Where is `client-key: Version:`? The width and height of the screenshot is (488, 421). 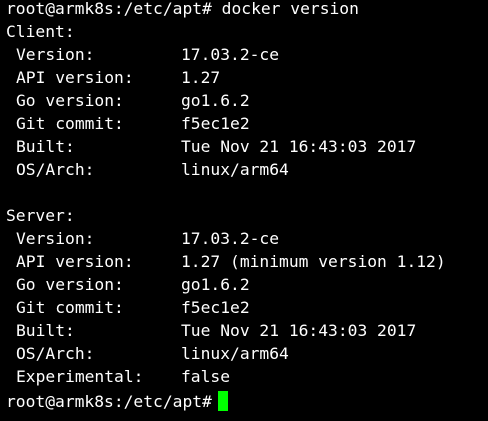
client-key: Version: is located at coordinates (55, 55).